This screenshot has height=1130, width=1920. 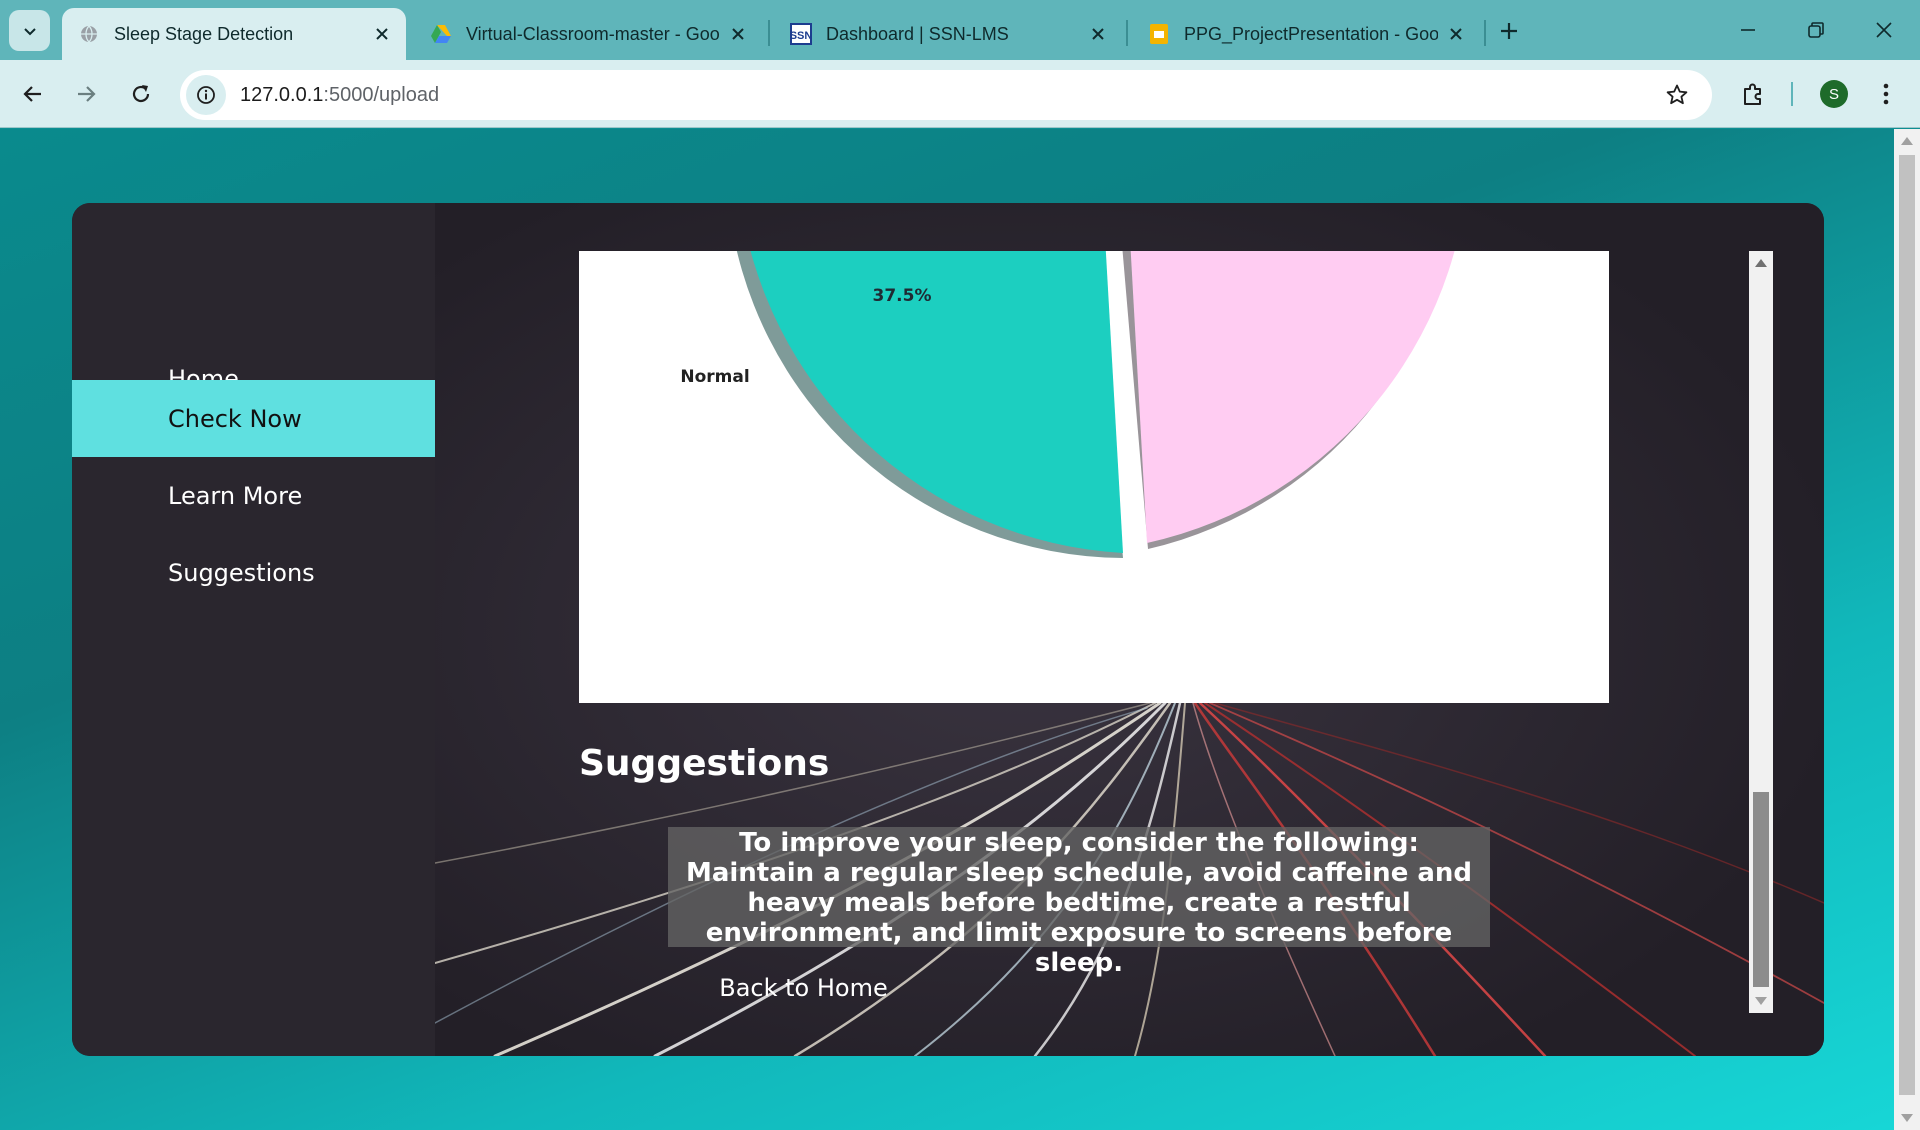 I want to click on tab-ppg-presentation: PPG_ProjectPresentation - Goo, so click(x=1306, y=34).